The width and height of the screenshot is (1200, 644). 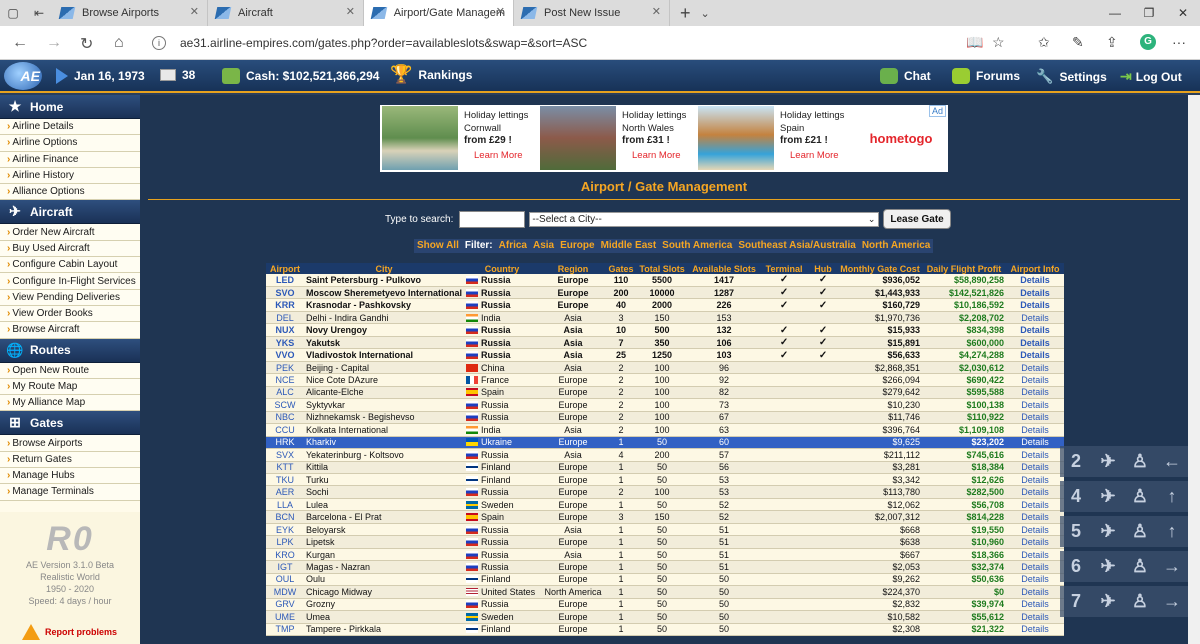 I want to click on share-icon: ⇪, so click(x=1112, y=42).